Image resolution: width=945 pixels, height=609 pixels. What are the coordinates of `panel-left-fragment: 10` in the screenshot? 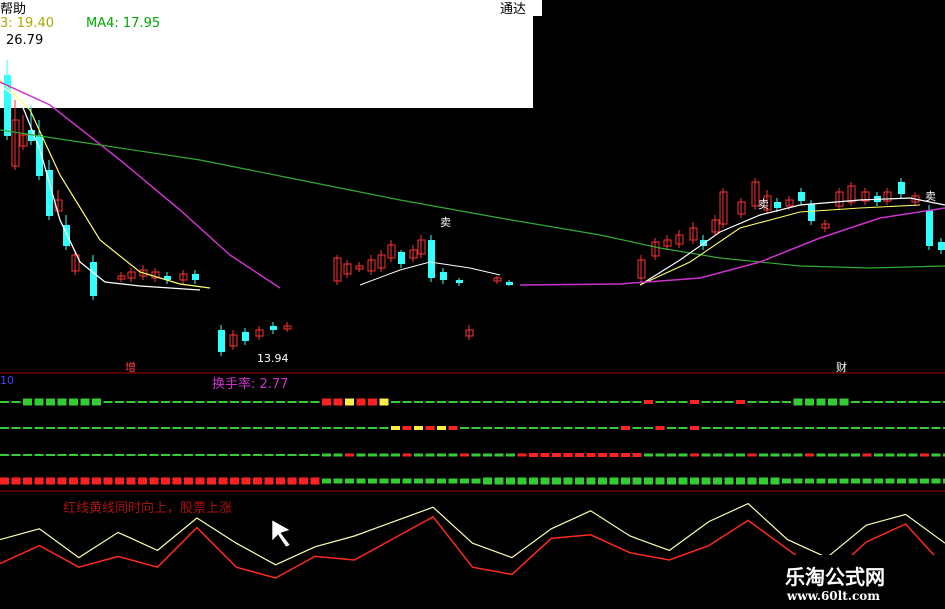 It's located at (7, 380).